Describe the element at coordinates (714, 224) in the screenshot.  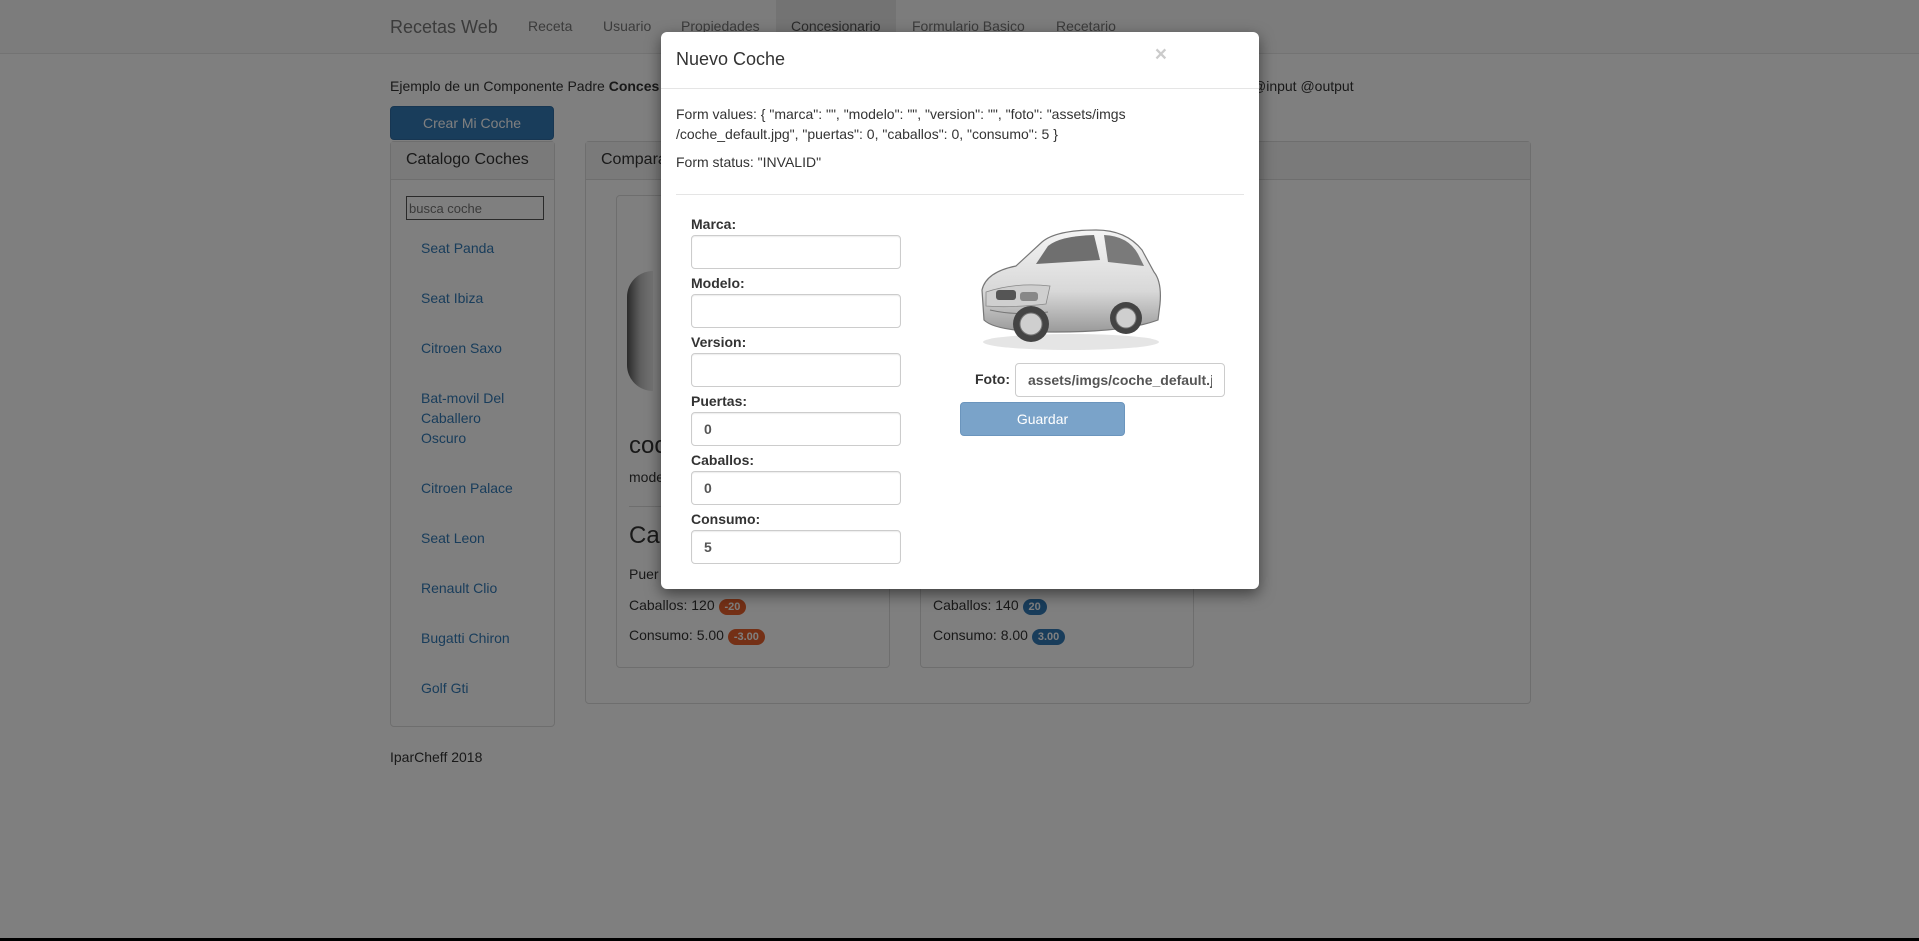
I see `marca-label: Marca:` at that location.